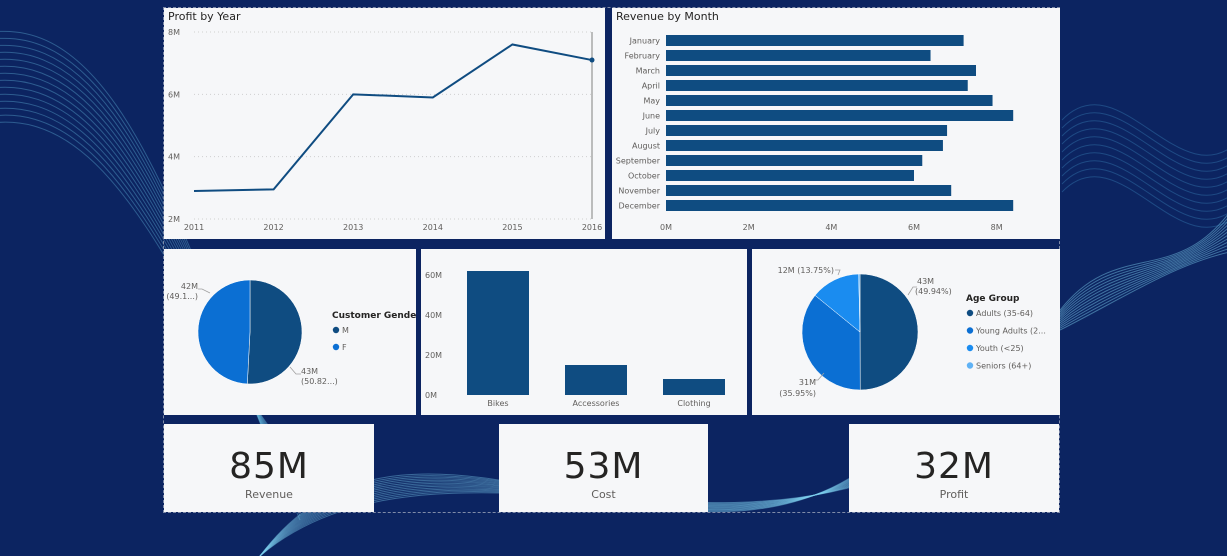 The width and height of the screenshot is (1227, 556). I want to click on y-tick-label: 60M, so click(433, 275).